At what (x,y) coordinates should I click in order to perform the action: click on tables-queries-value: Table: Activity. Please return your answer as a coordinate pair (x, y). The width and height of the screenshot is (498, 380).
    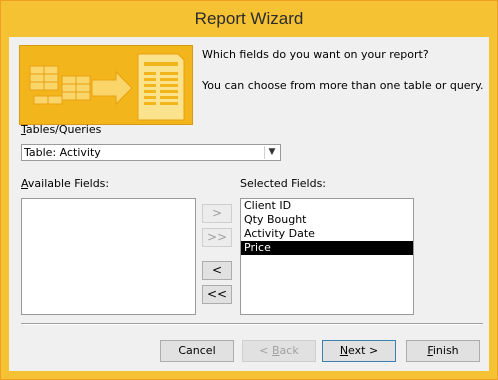
    Looking at the image, I should click on (62, 152).